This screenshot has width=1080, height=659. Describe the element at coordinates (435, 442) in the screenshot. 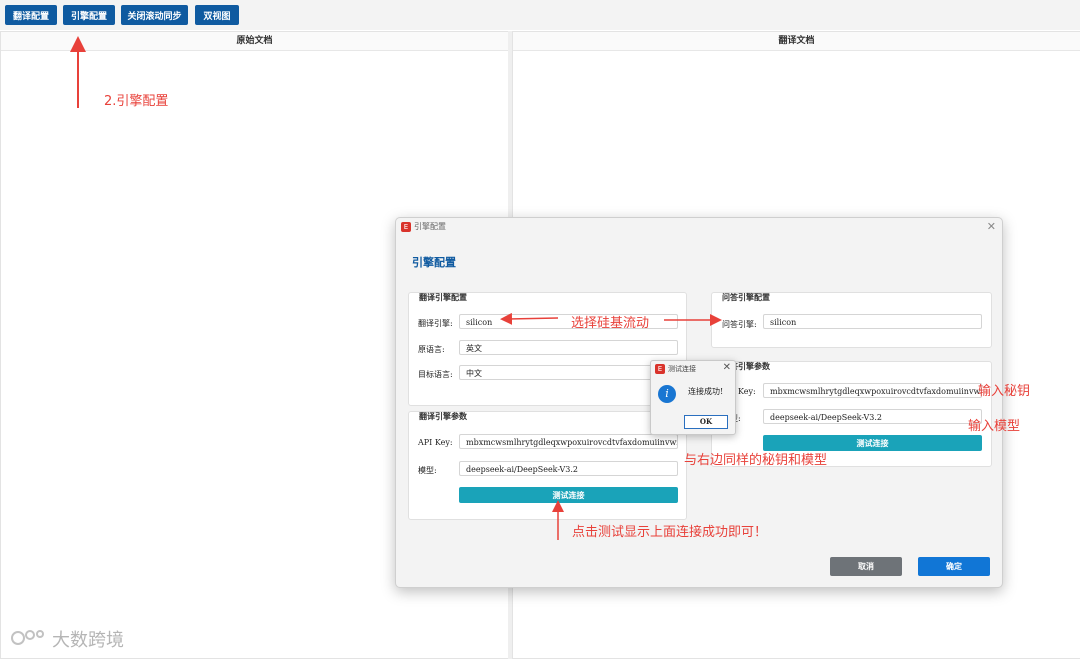

I see `translate-api-key-label: API Key:` at that location.